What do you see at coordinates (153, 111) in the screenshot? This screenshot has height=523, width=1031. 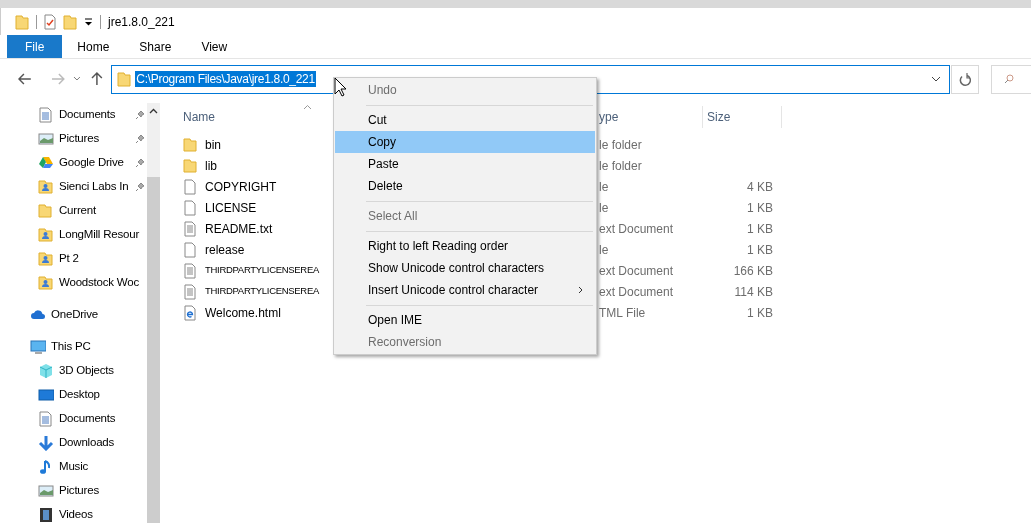 I see `chevron-up-icon` at bounding box center [153, 111].